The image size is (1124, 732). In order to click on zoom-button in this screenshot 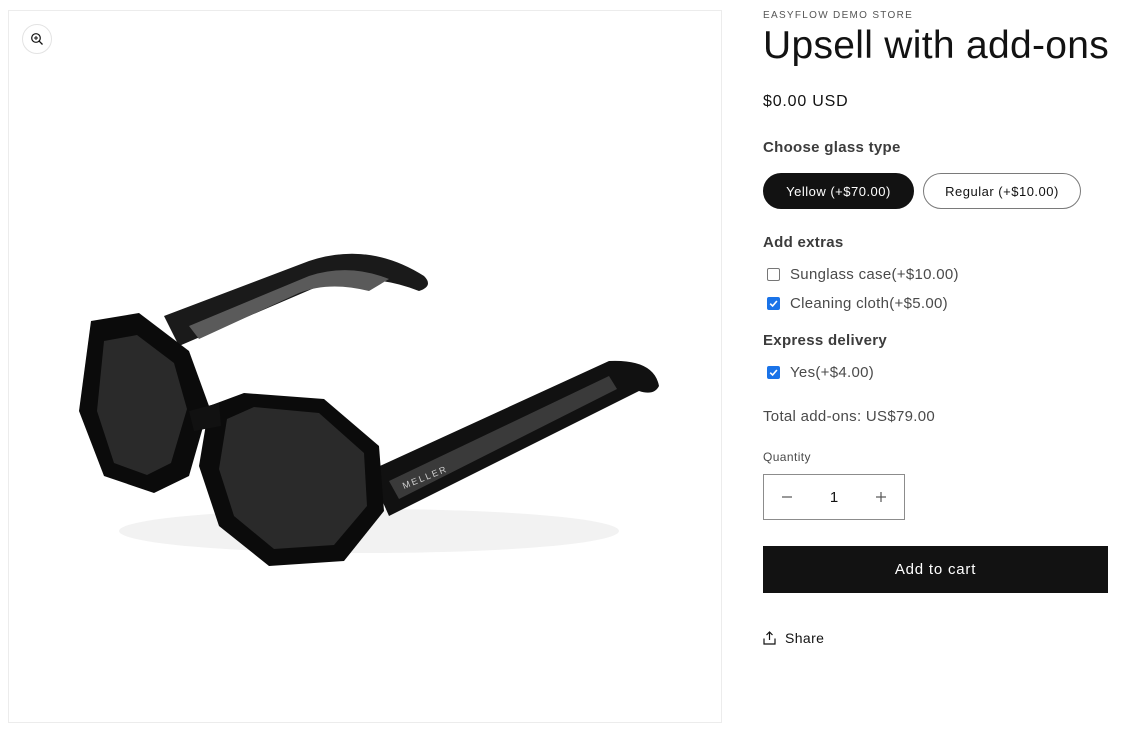, I will do `click(37, 39)`.